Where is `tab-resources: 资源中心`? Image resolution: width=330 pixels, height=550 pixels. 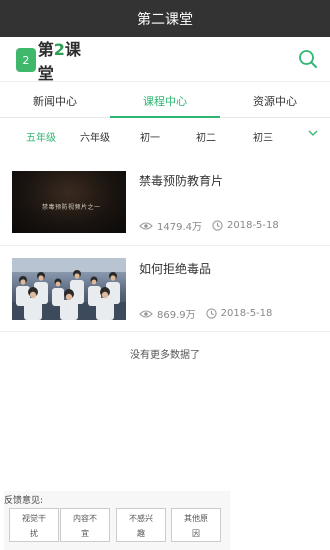 tab-resources: 资源中心 is located at coordinates (275, 100).